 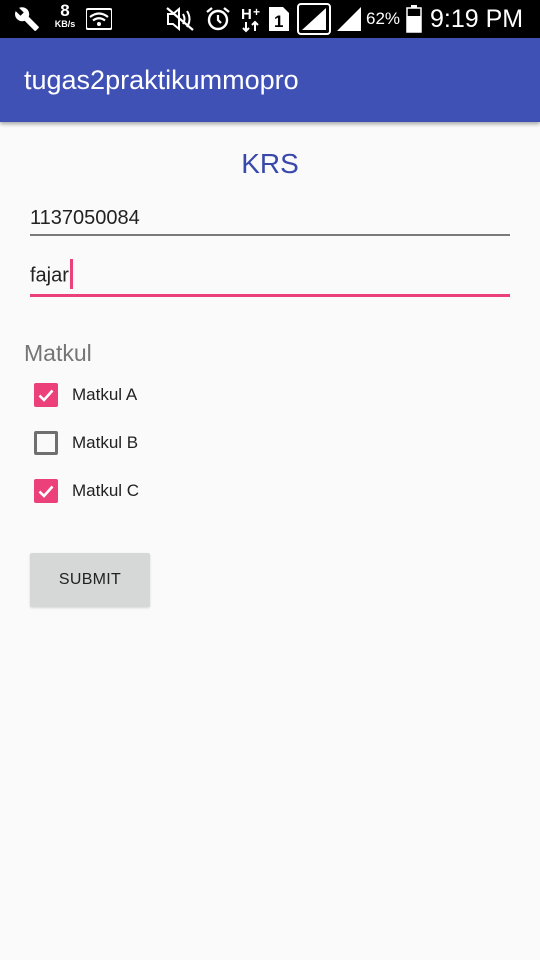 I want to click on app-title: tugas2praktikummopro, so click(x=161, y=80).